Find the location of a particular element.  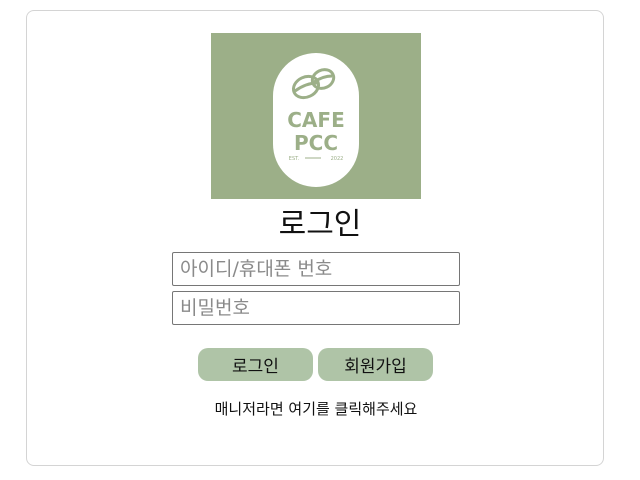

logo-brand-line2: PCC is located at coordinates (316, 143).